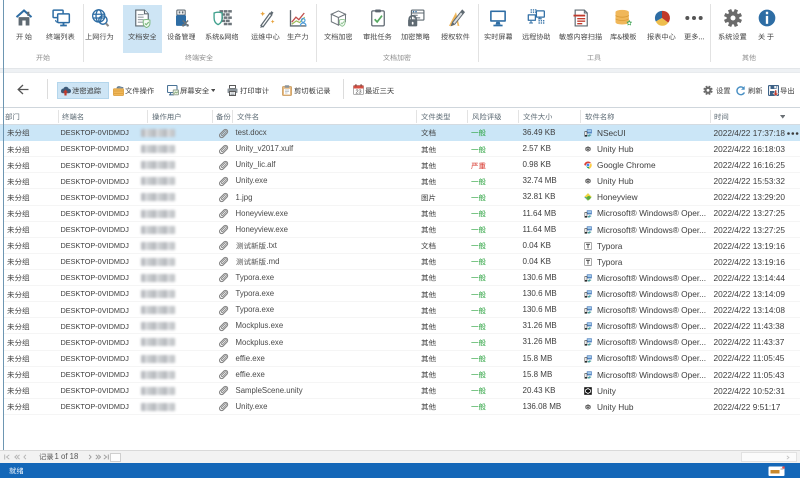 The width and height of the screenshot is (800, 478). I want to click on svg-text: 23, so click(358, 92).